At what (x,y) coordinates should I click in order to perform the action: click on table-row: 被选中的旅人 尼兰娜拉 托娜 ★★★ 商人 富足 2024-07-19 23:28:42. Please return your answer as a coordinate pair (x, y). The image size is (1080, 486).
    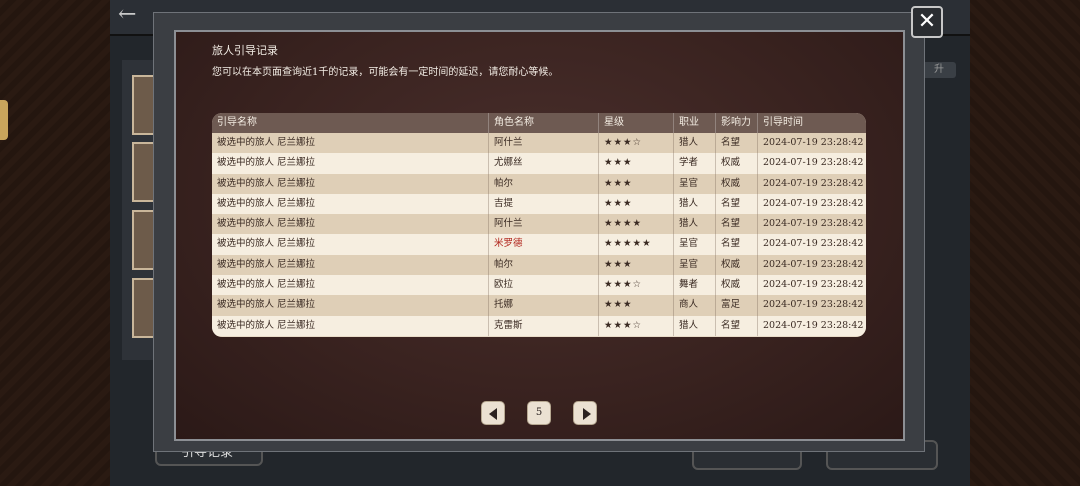
    Looking at the image, I should click on (539, 305).